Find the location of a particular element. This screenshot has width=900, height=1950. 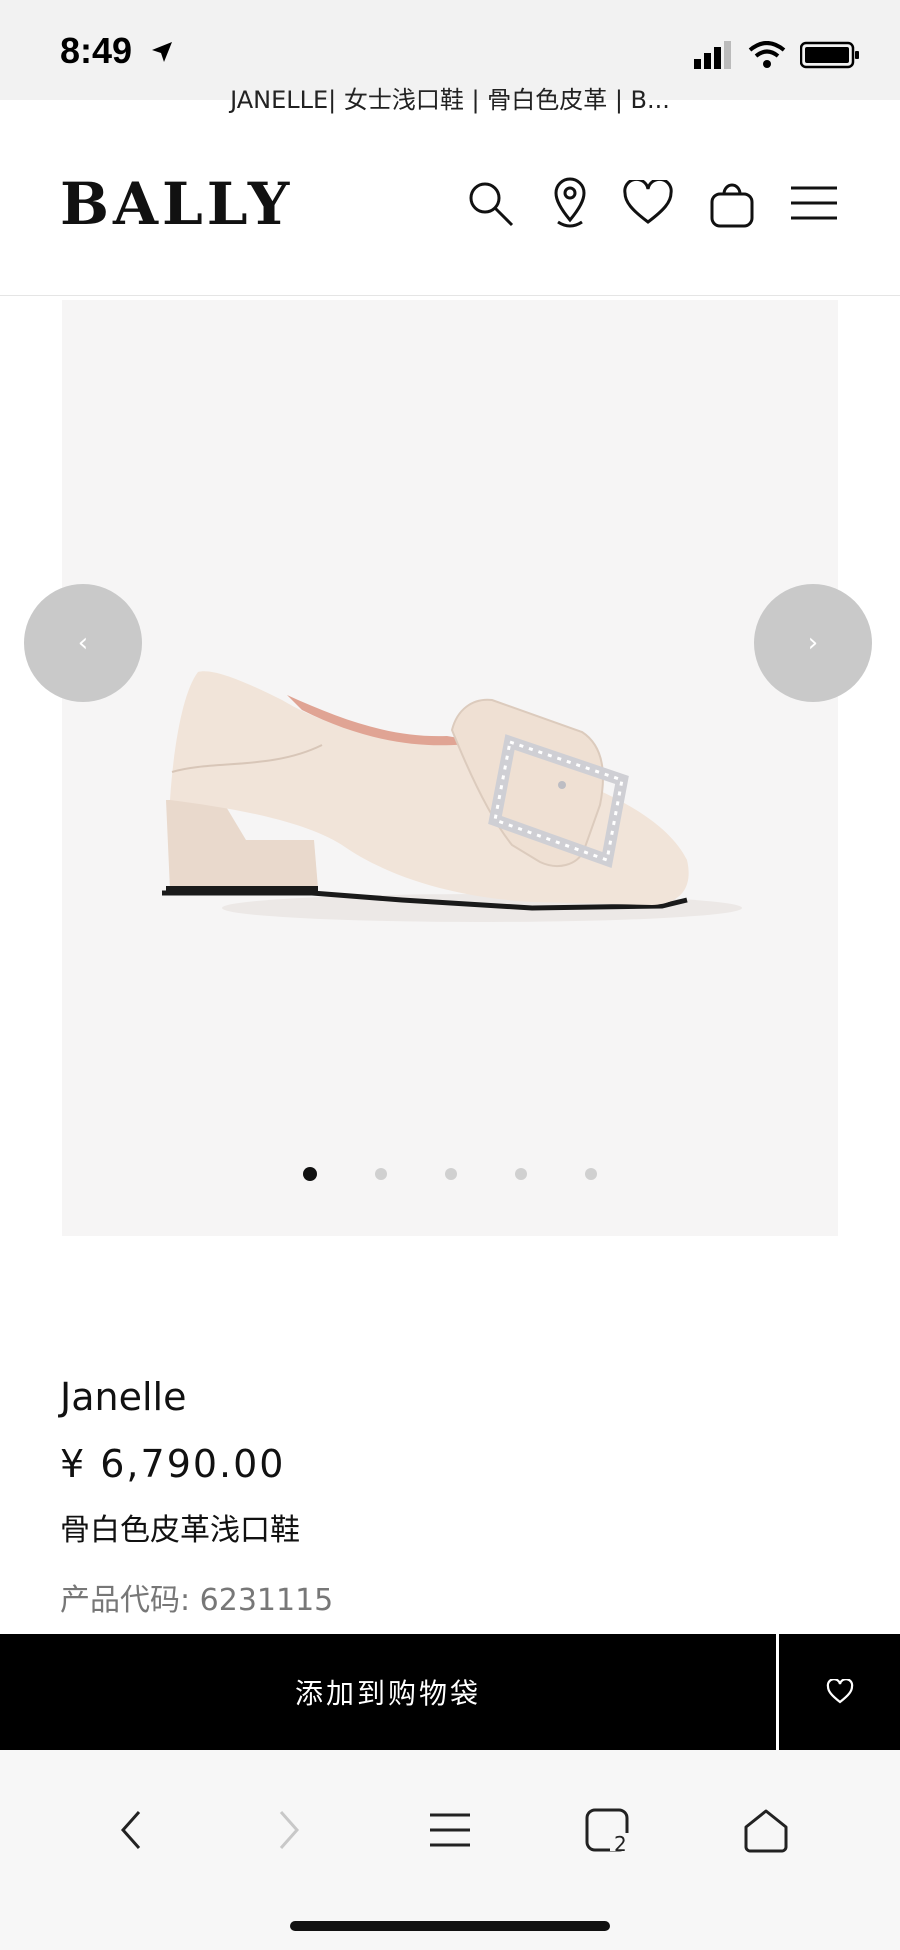

tabs-icon: 2 is located at coordinates (607, 1830).